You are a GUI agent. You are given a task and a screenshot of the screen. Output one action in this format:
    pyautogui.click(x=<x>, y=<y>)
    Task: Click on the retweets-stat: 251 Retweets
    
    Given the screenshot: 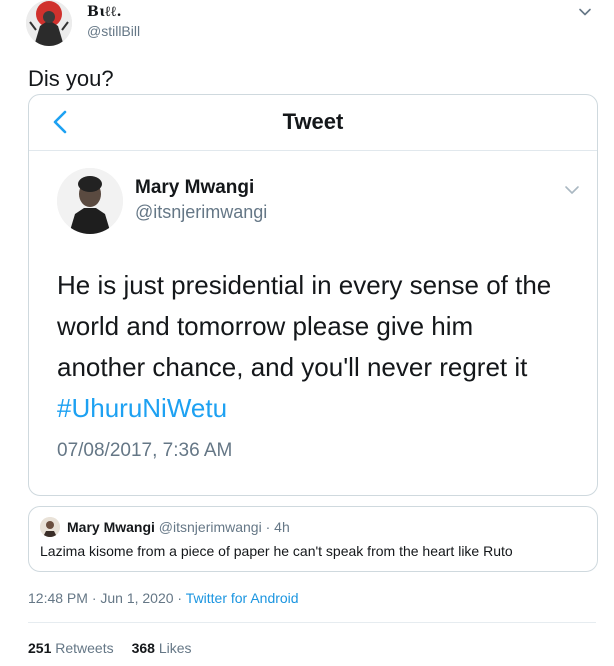 What is the action you would take?
    pyautogui.click(x=71, y=648)
    